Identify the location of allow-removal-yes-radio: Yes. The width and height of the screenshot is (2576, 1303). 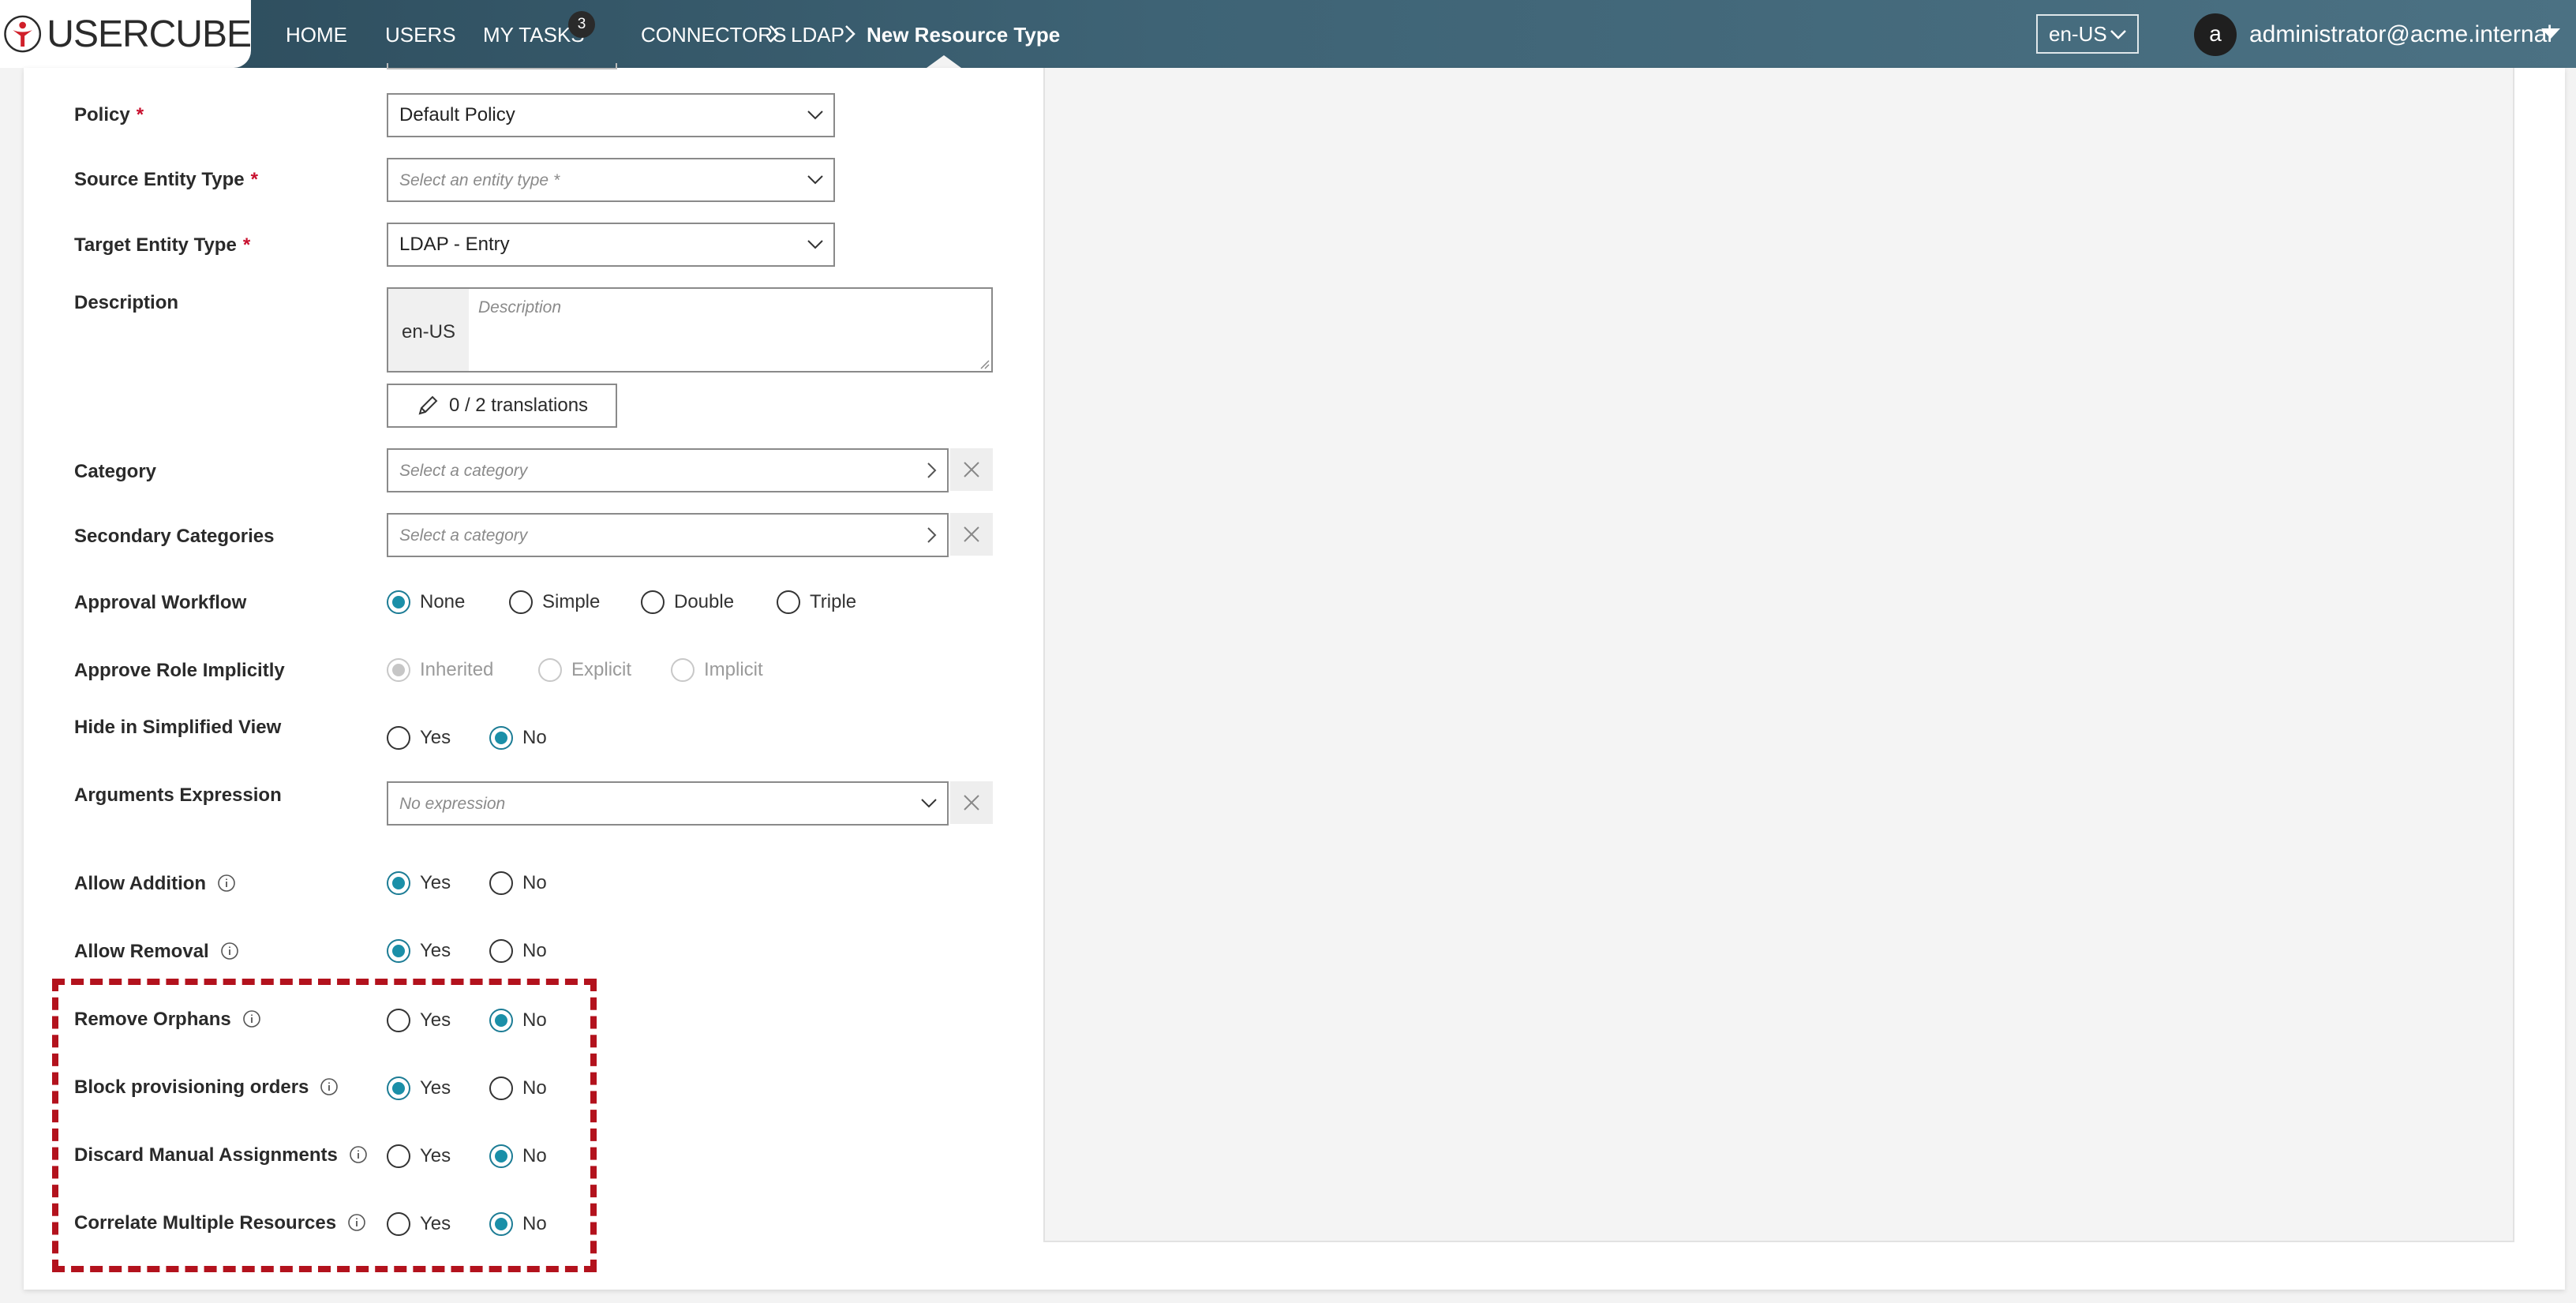
(419, 951).